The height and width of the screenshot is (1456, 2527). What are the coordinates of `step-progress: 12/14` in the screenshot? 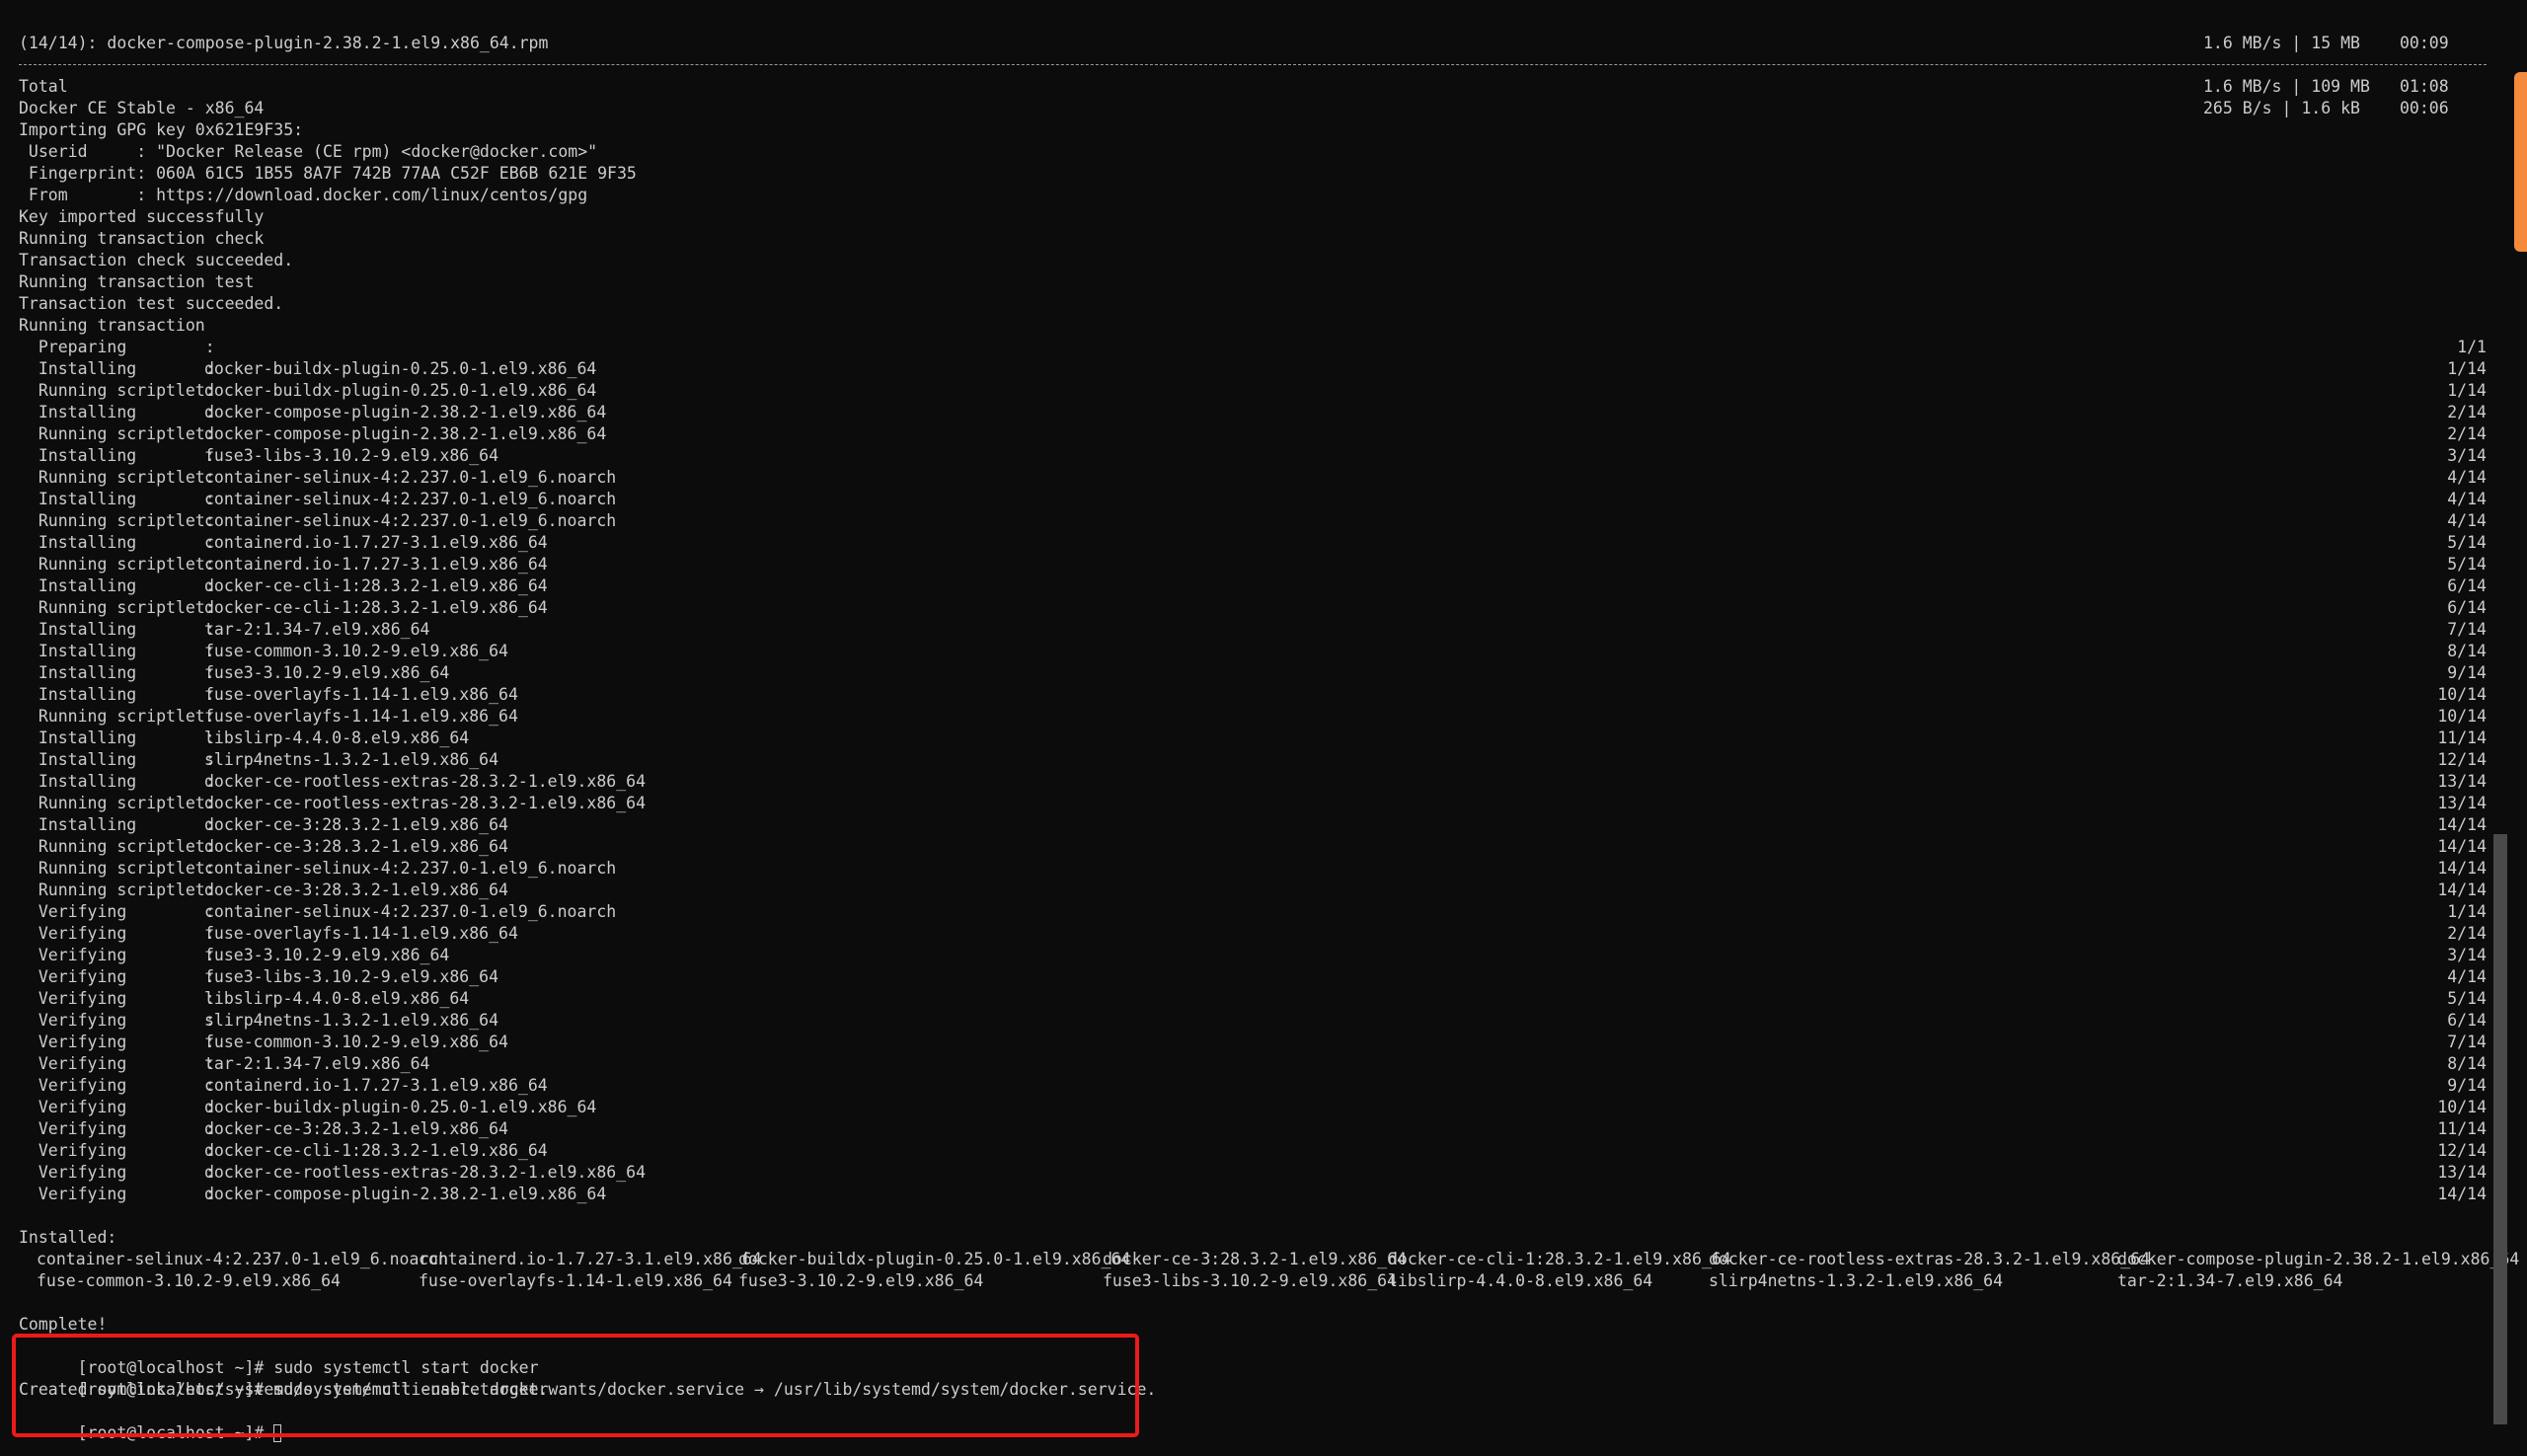 It's located at (2462, 1150).